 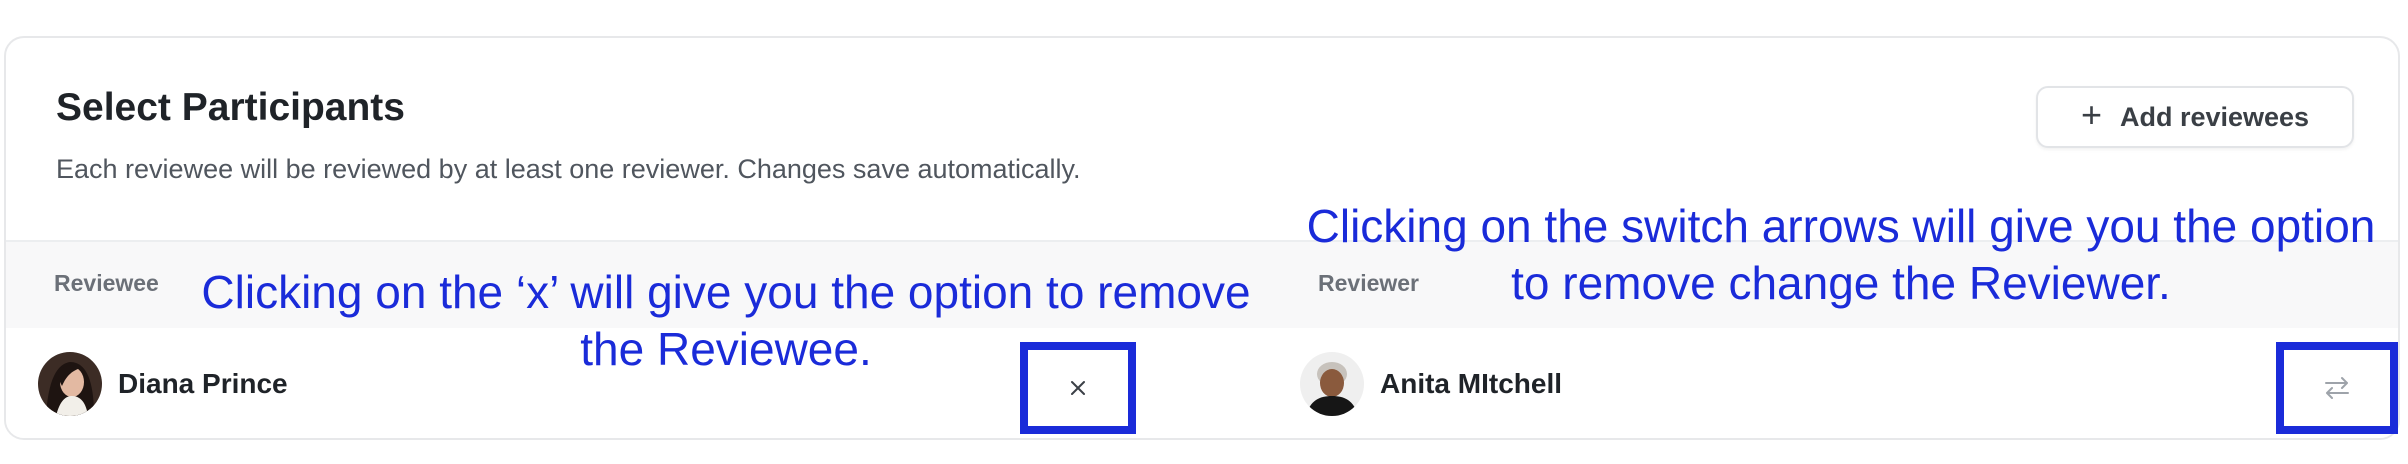 I want to click on remove-annotation-line-2: the Reviewee., so click(x=726, y=349).